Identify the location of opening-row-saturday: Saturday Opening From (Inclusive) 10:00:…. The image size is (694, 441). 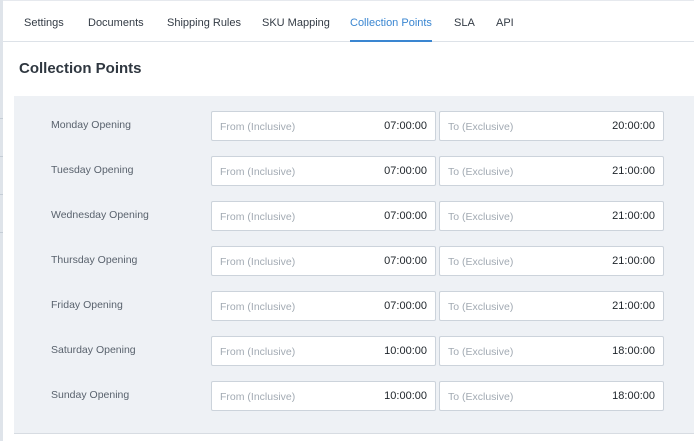
(354, 351).